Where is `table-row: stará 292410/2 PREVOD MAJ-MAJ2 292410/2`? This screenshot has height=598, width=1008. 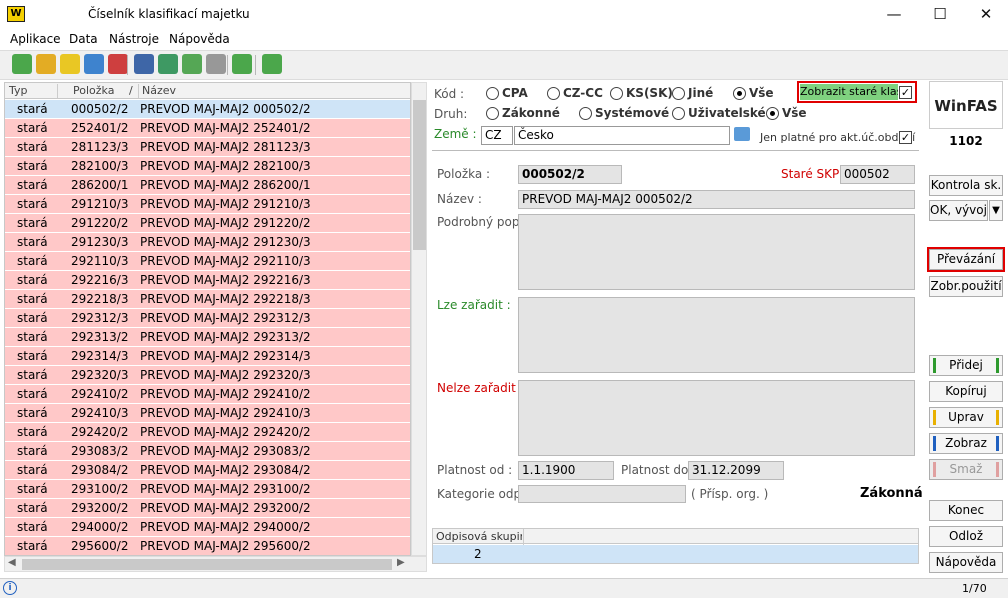
table-row: stará 292410/2 PREVOD MAJ-MAJ2 292410/2 is located at coordinates (207, 394).